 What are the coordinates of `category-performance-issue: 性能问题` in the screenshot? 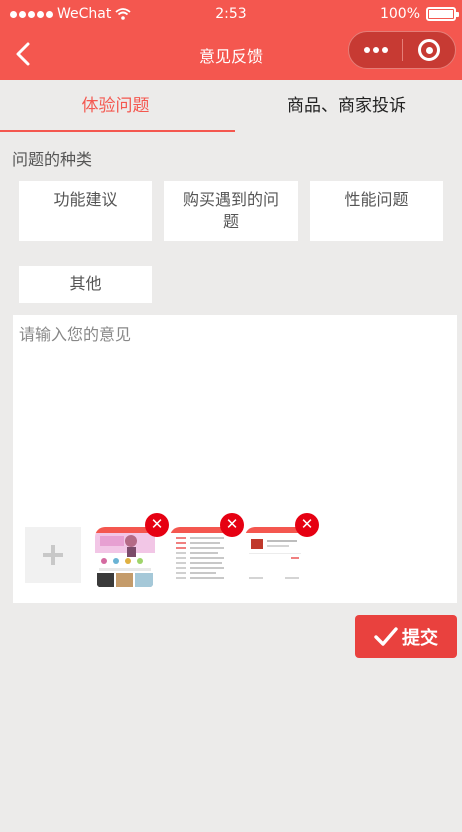 It's located at (376, 211).